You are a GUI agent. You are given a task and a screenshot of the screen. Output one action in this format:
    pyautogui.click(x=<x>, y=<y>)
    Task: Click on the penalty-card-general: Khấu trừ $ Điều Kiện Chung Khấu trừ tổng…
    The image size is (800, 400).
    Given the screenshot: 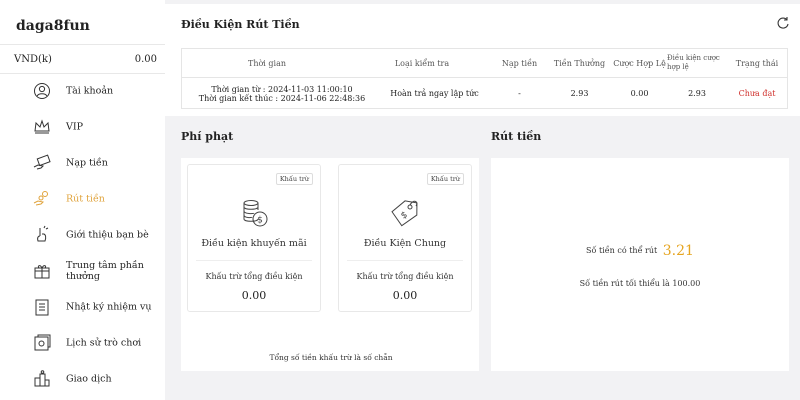 What is the action you would take?
    pyautogui.click(x=405, y=238)
    